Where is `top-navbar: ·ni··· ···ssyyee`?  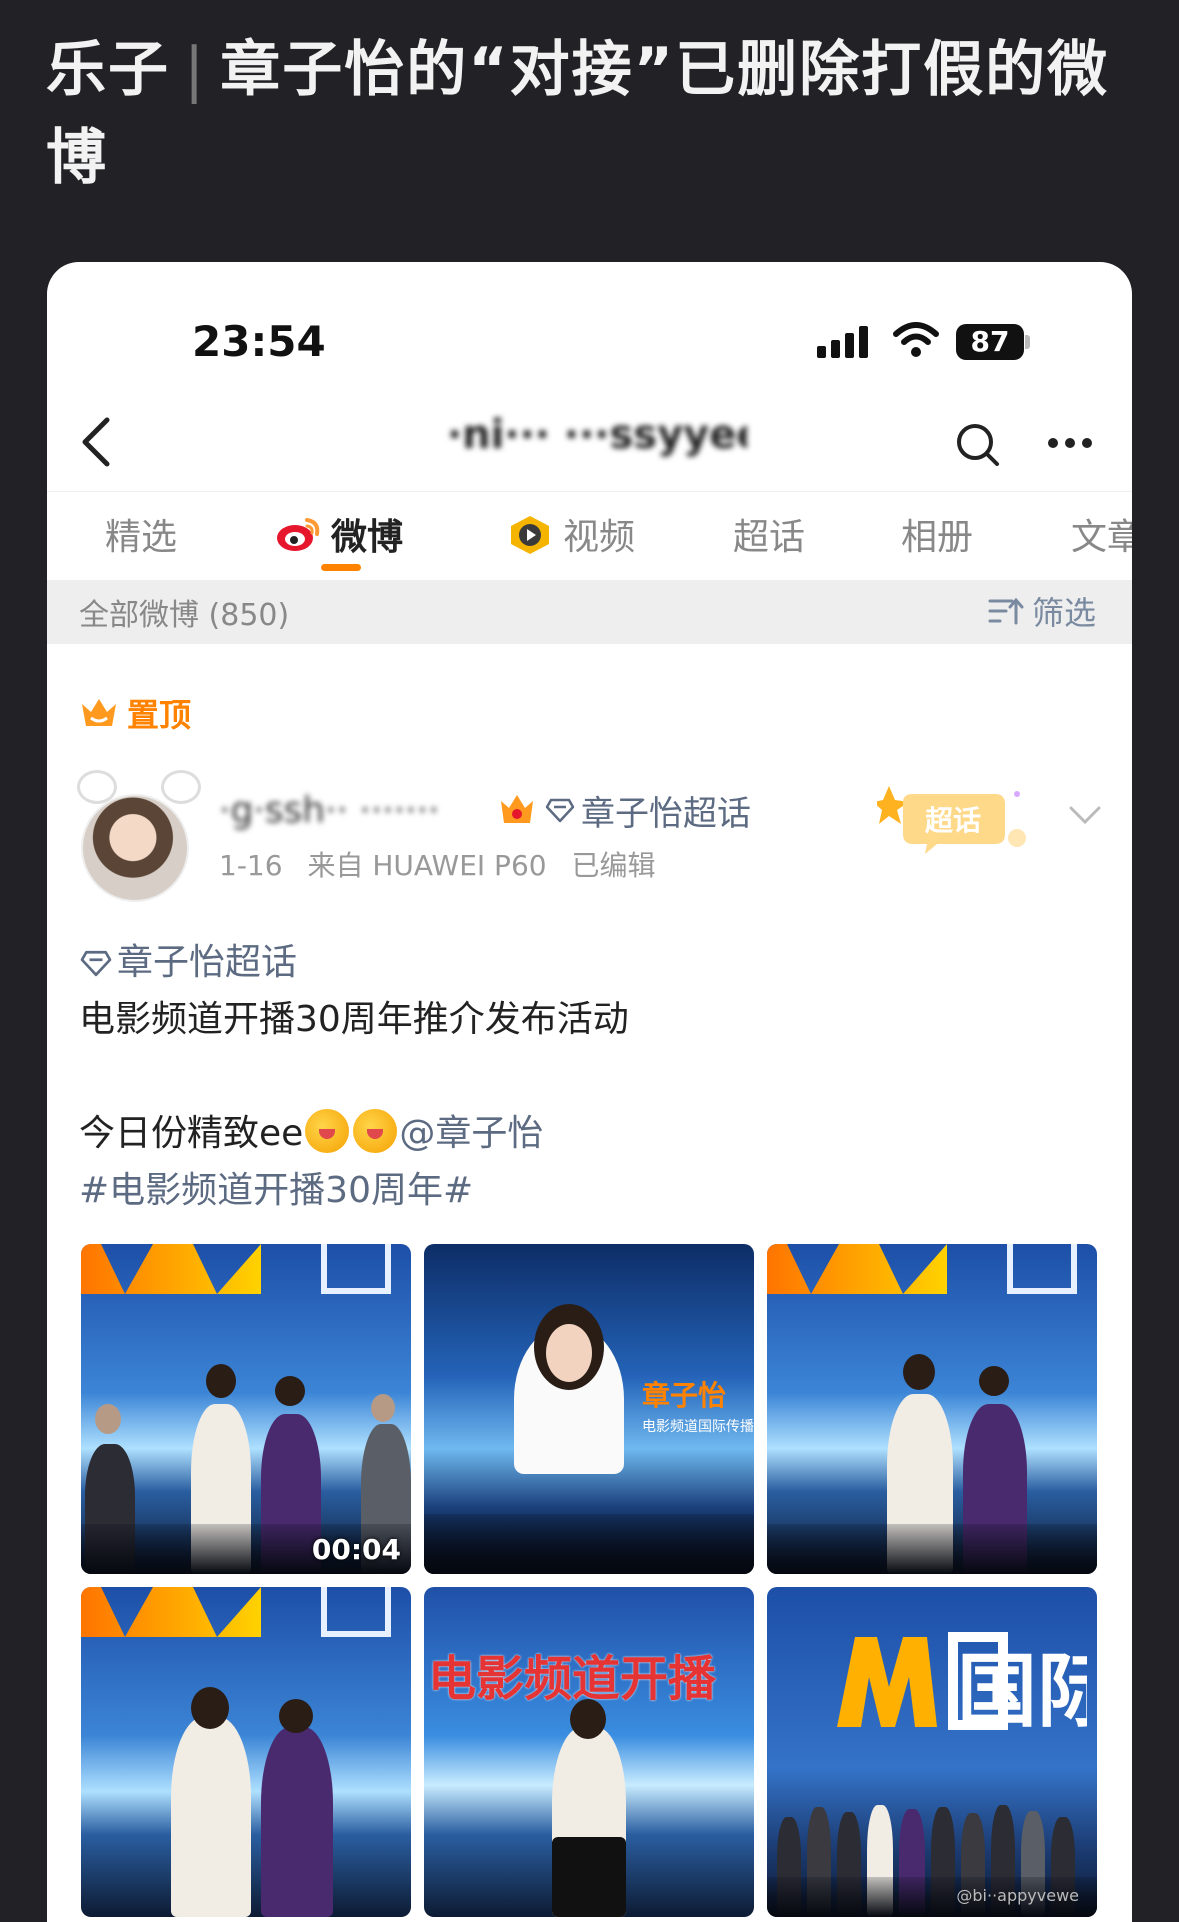
top-navbar: ·ni··· ···ssyyee is located at coordinates (589, 442).